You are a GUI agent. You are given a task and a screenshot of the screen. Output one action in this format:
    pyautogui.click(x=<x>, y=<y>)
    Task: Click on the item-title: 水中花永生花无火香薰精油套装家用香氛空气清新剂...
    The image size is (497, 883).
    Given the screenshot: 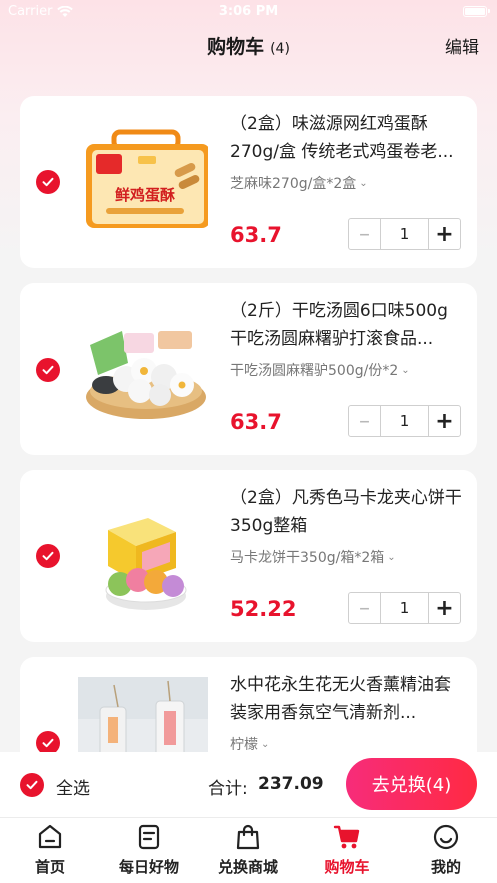 What is the action you would take?
    pyautogui.click(x=346, y=699)
    